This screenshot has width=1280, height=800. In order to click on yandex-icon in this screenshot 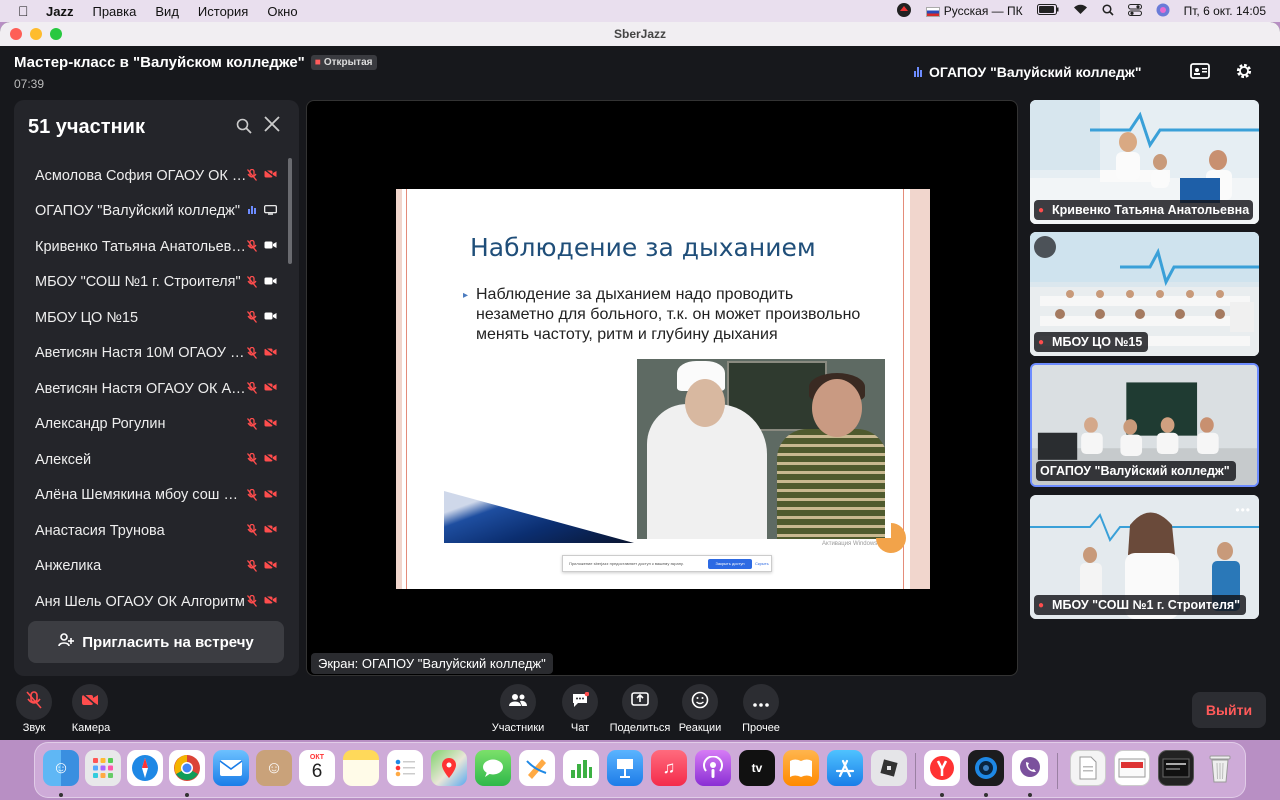, I will do `click(942, 768)`.